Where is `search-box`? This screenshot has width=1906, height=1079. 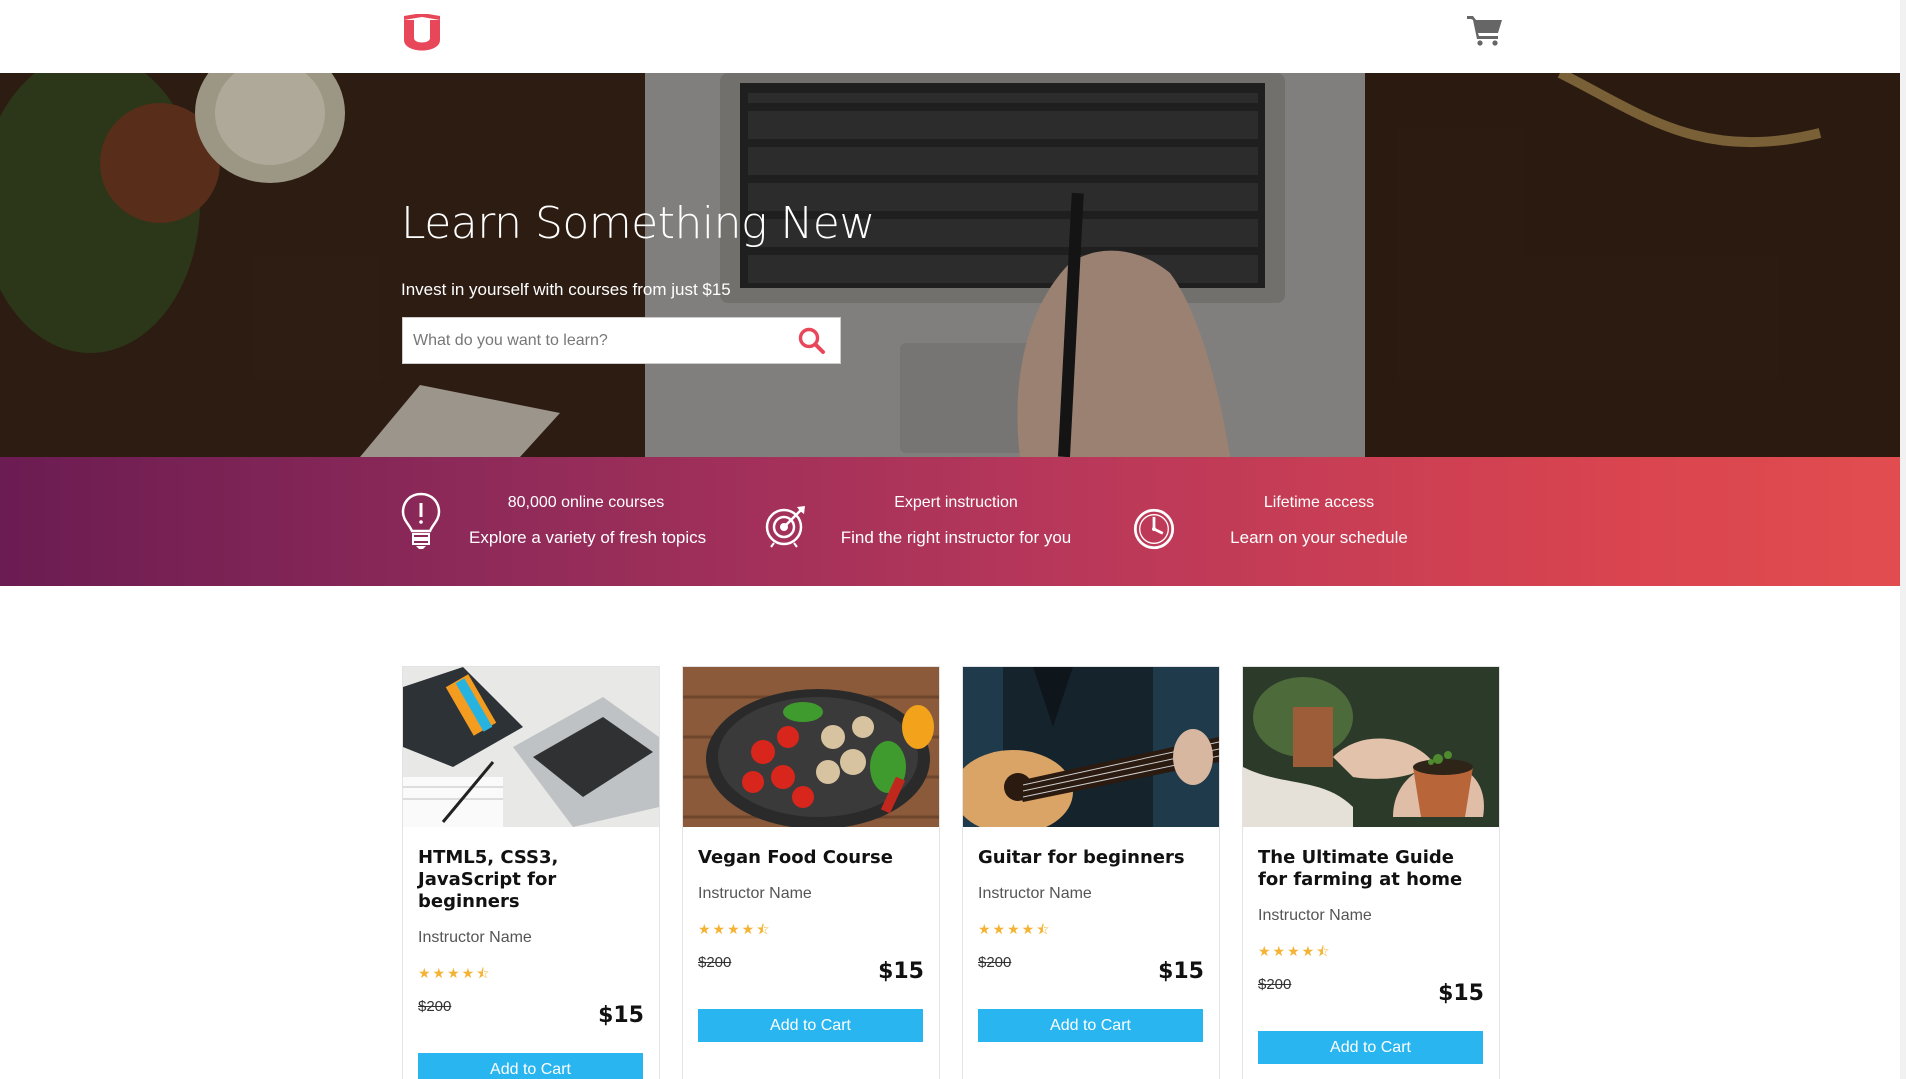
search-box is located at coordinates (621, 340).